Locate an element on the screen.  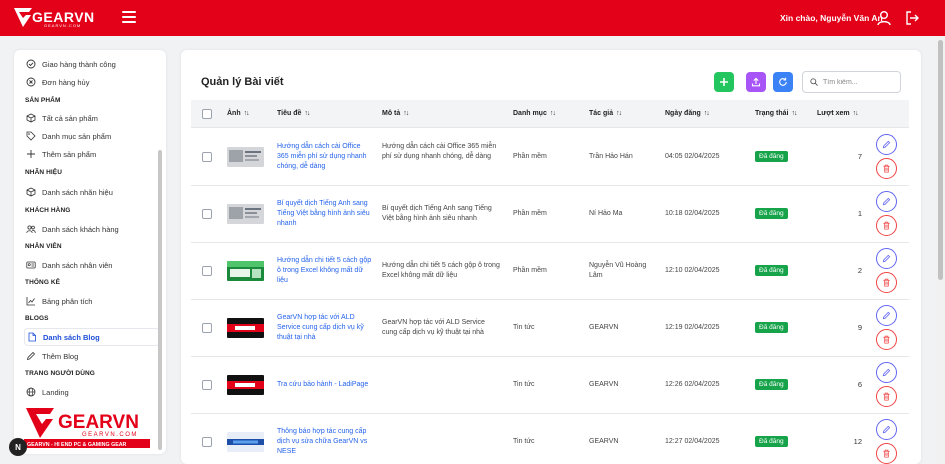
sidebar-item-label: Danh sách khách hàng is located at coordinates (80, 229).